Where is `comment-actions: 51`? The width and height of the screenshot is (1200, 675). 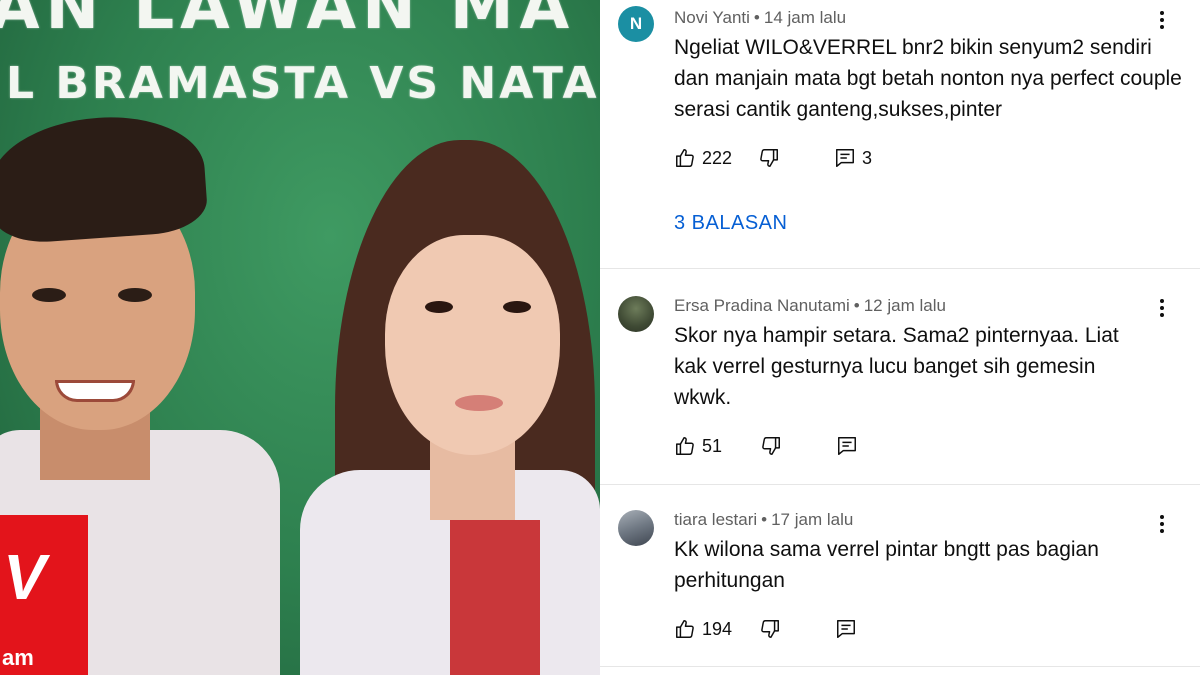
comment-actions: 51 is located at coordinates (766, 446).